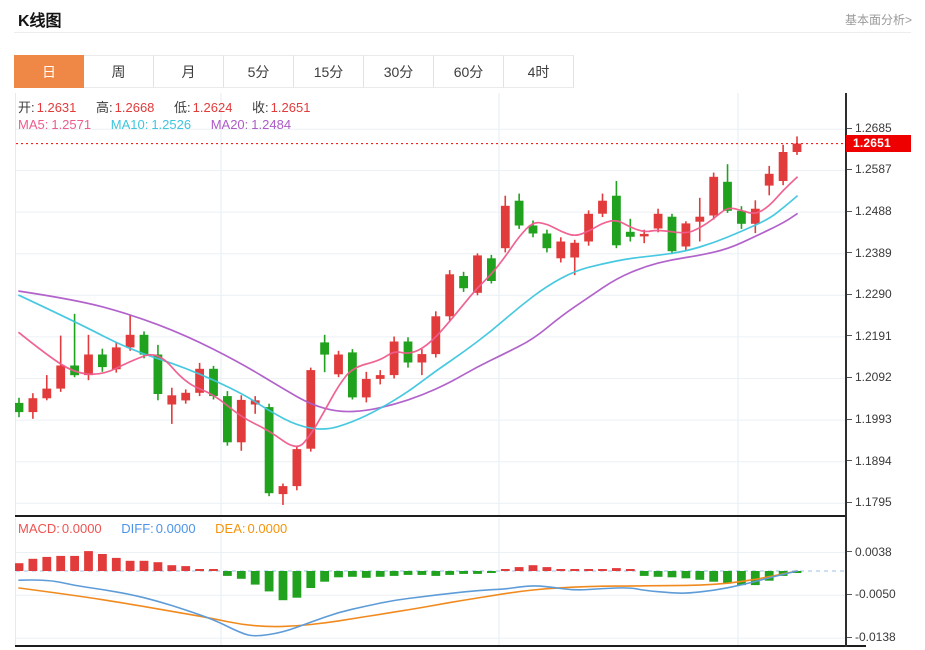  Describe the element at coordinates (49, 71) in the screenshot. I see `period-tab-0: 日` at that location.